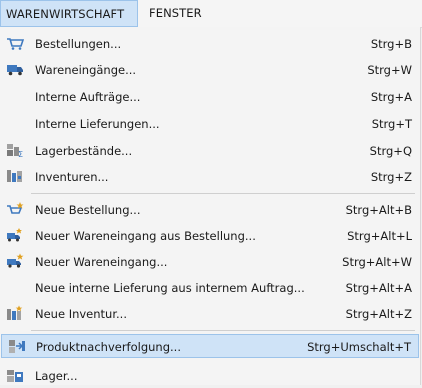 Image resolution: width=422 pixels, height=388 pixels. Describe the element at coordinates (389, 70) in the screenshot. I see `menu-item-shortcut: Strg+W` at that location.